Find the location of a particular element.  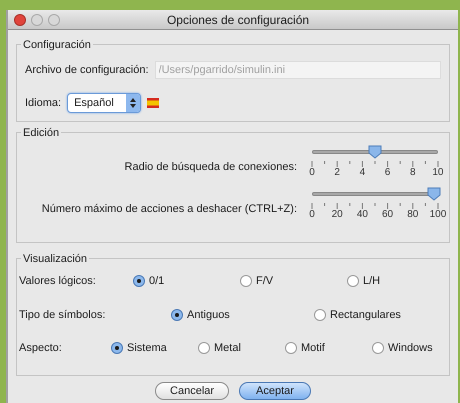

flag-icon is located at coordinates (153, 103).